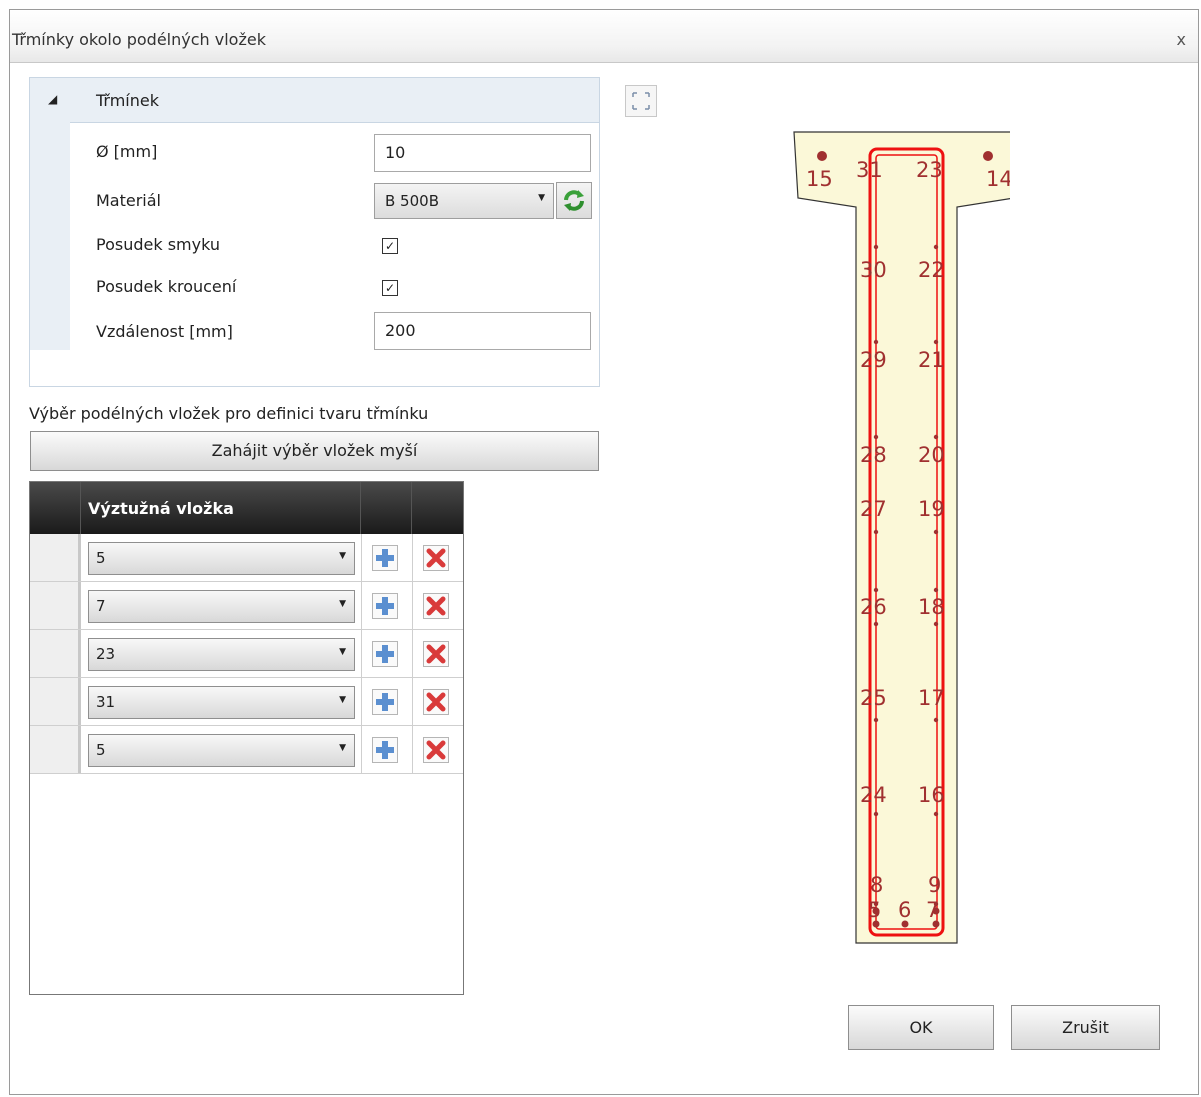  I want to click on bar-label: 27, so click(873, 509).